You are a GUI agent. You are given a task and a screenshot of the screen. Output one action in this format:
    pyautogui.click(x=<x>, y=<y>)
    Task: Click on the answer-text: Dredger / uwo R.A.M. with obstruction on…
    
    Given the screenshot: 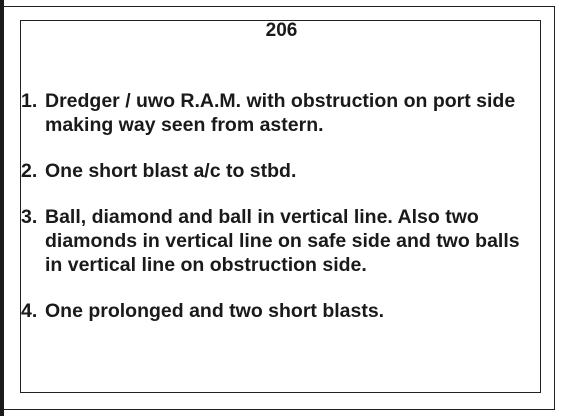 What is the action you would take?
    pyautogui.click(x=280, y=113)
    